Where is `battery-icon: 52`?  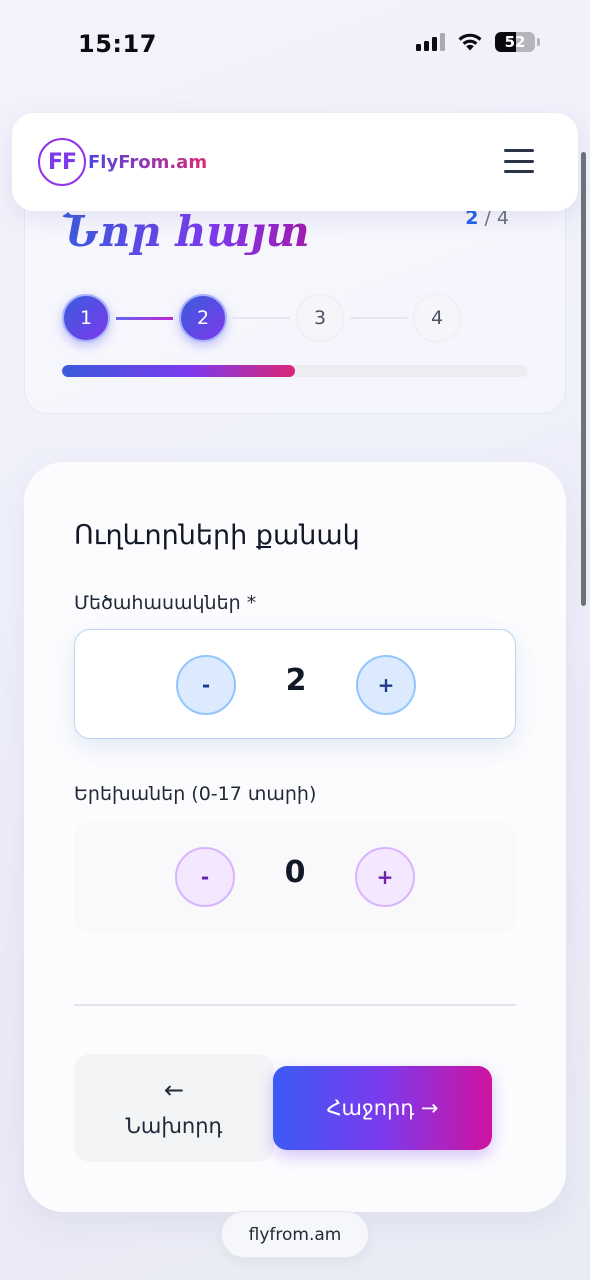 battery-icon: 52 is located at coordinates (515, 42).